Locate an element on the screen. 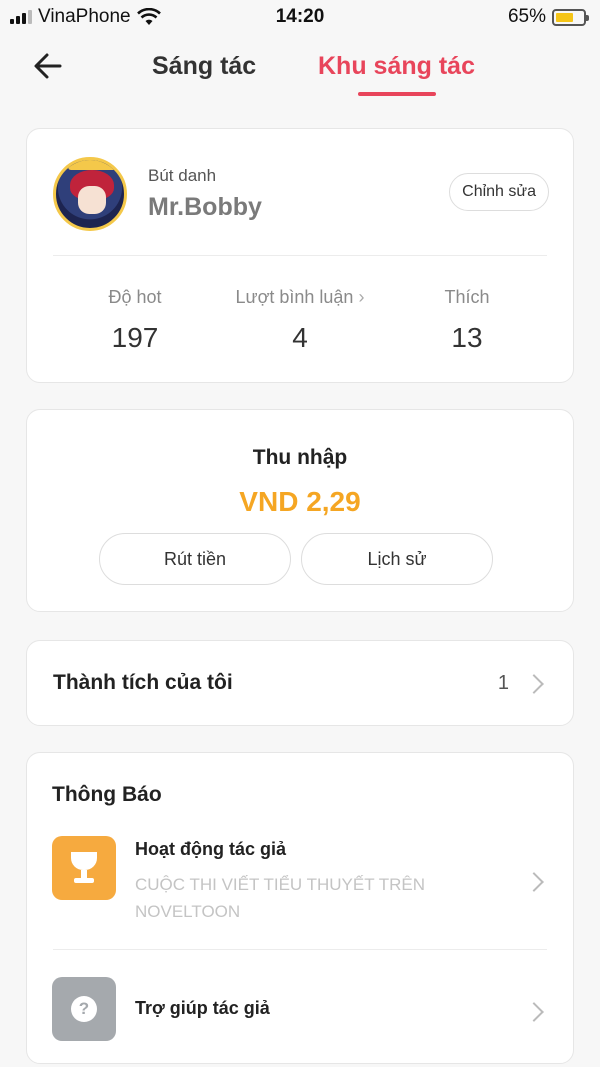  stat-hot-value: 197 is located at coordinates (135, 337).